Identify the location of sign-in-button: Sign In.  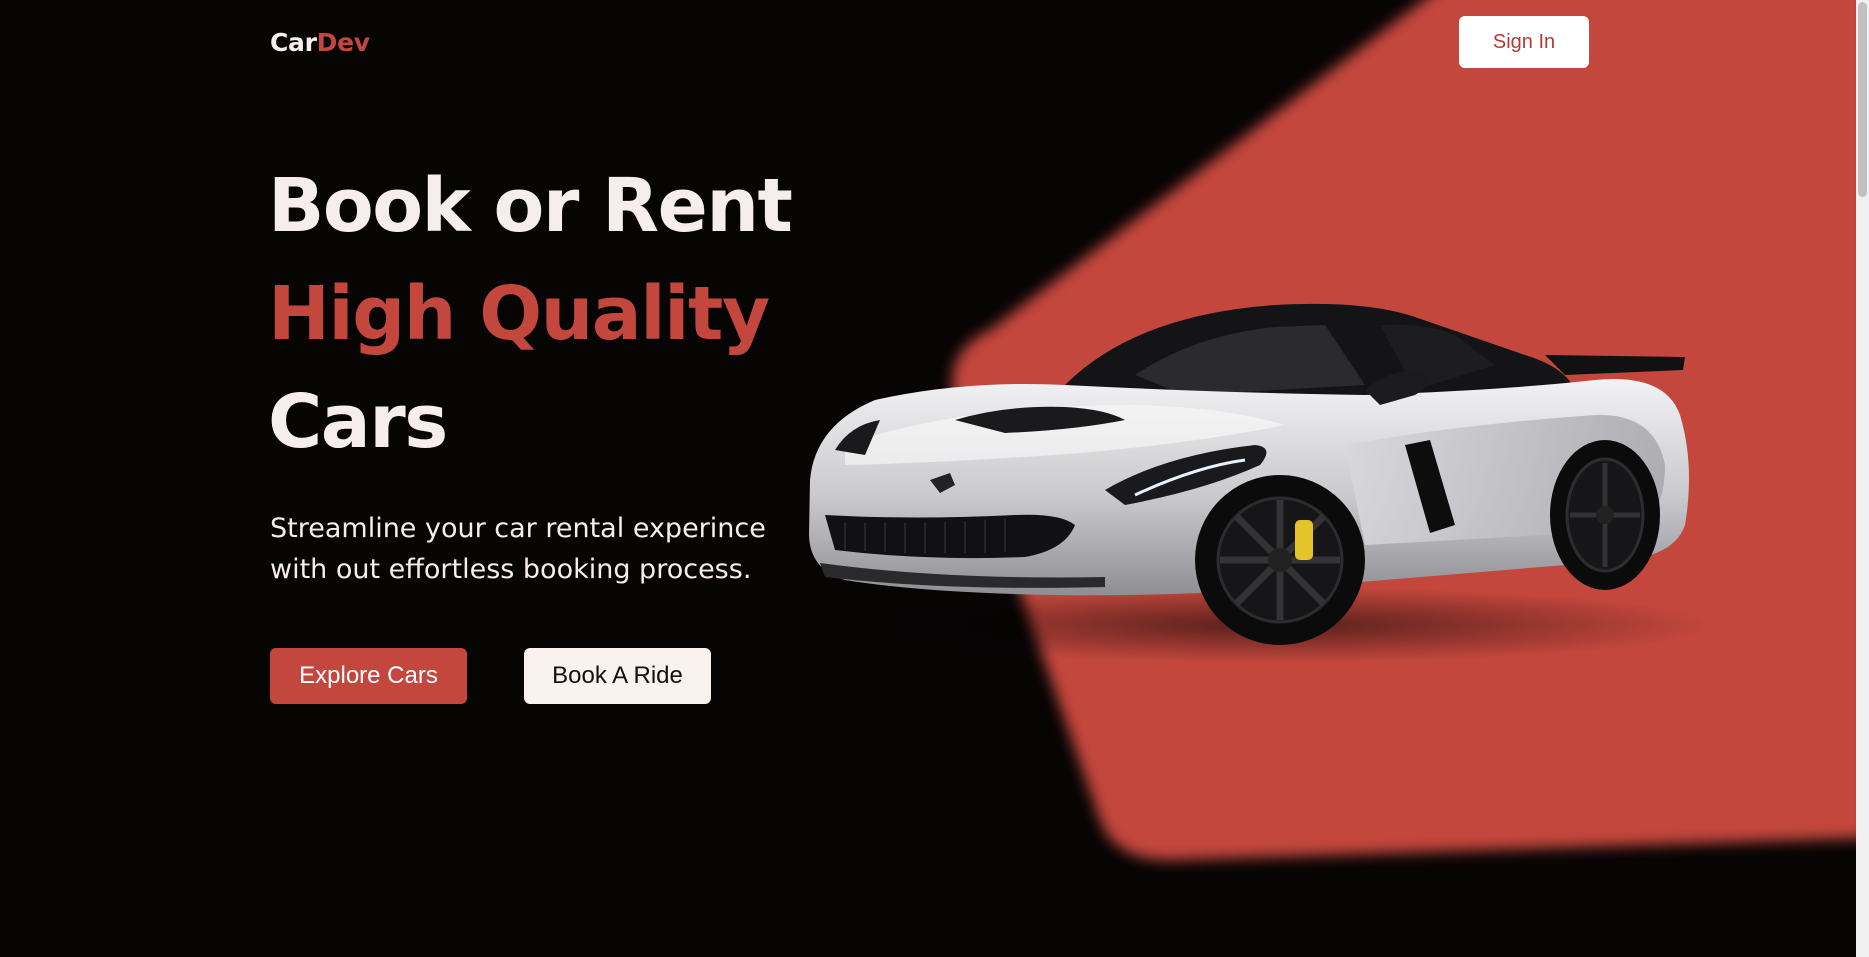
(1524, 42).